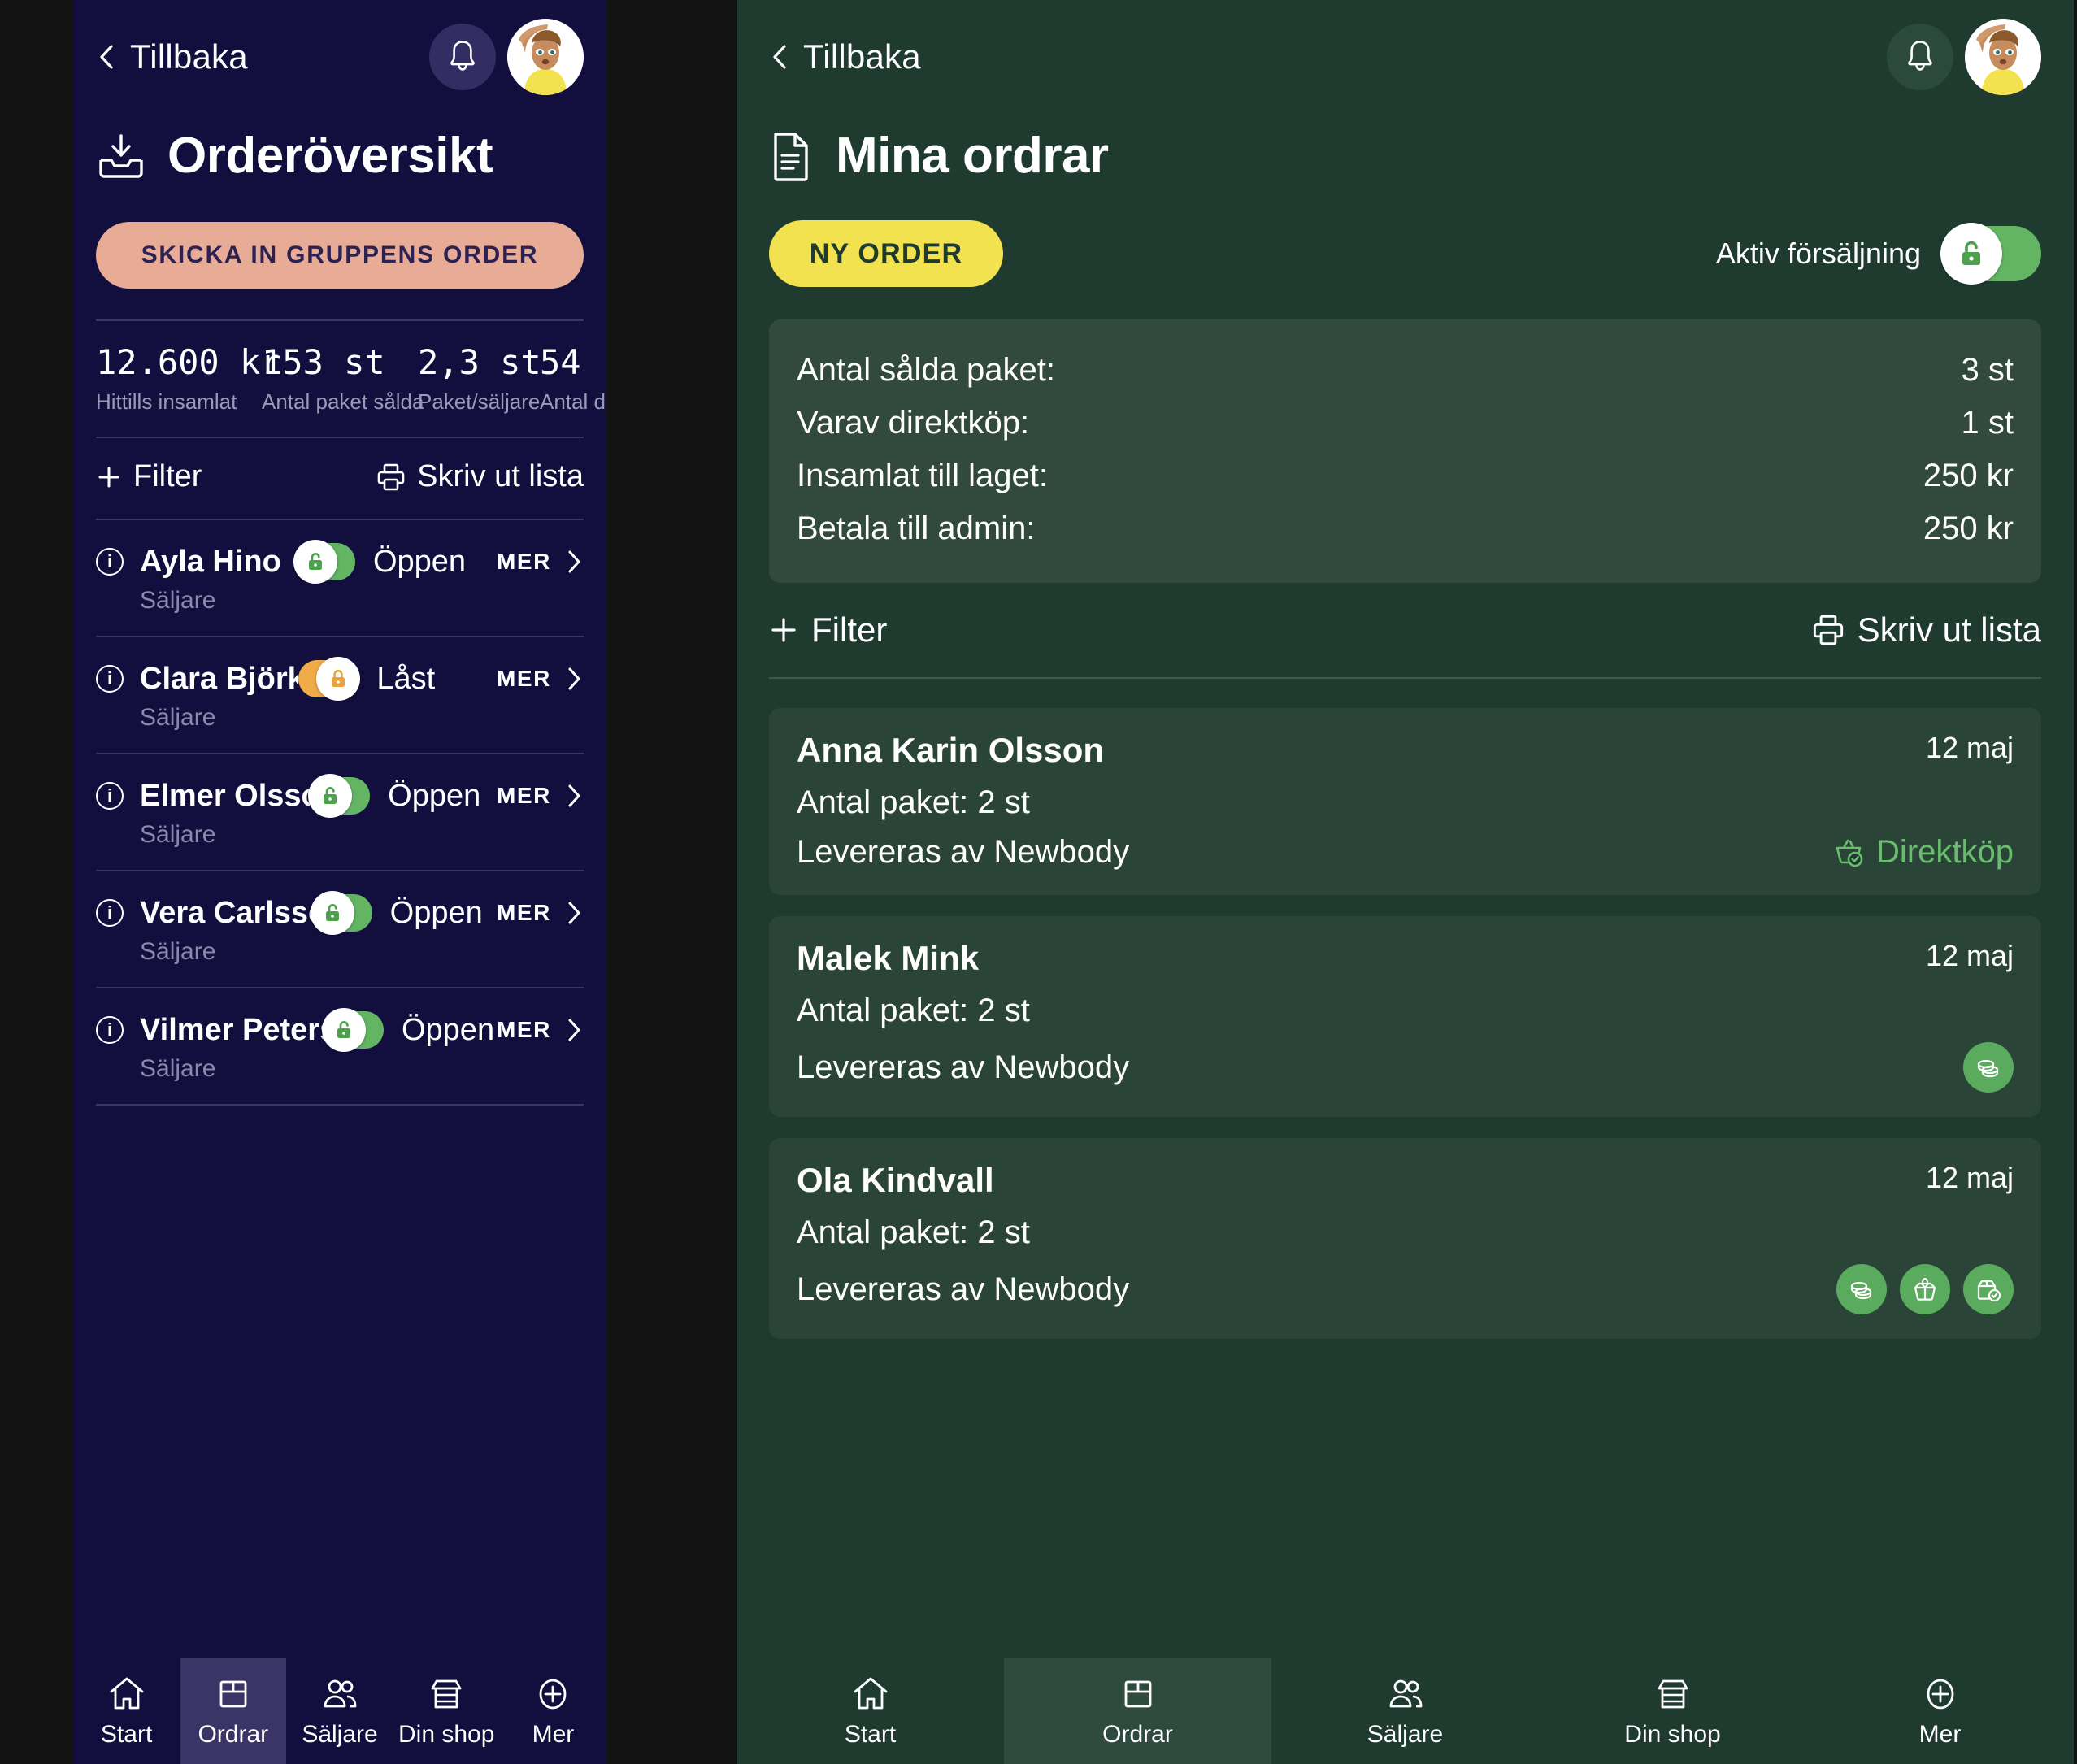  Describe the element at coordinates (1405, 528) in the screenshot. I see `summary-row: Betala till admin: 250 kr` at that location.